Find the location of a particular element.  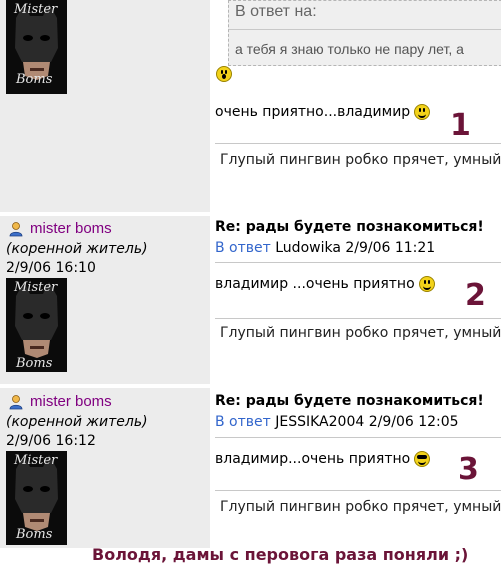

cool-smiley-icon is located at coordinates (422, 459).